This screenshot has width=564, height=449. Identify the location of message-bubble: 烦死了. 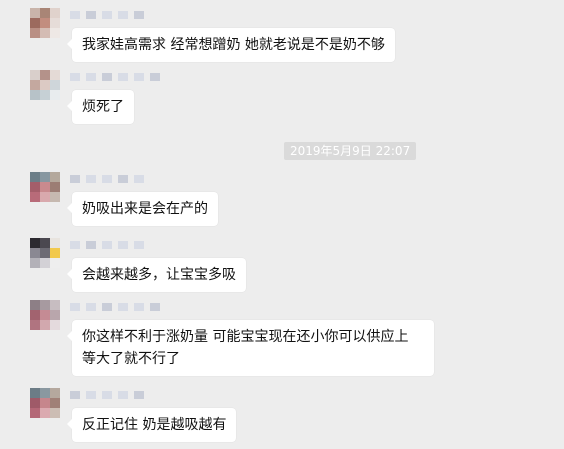
(100, 107).